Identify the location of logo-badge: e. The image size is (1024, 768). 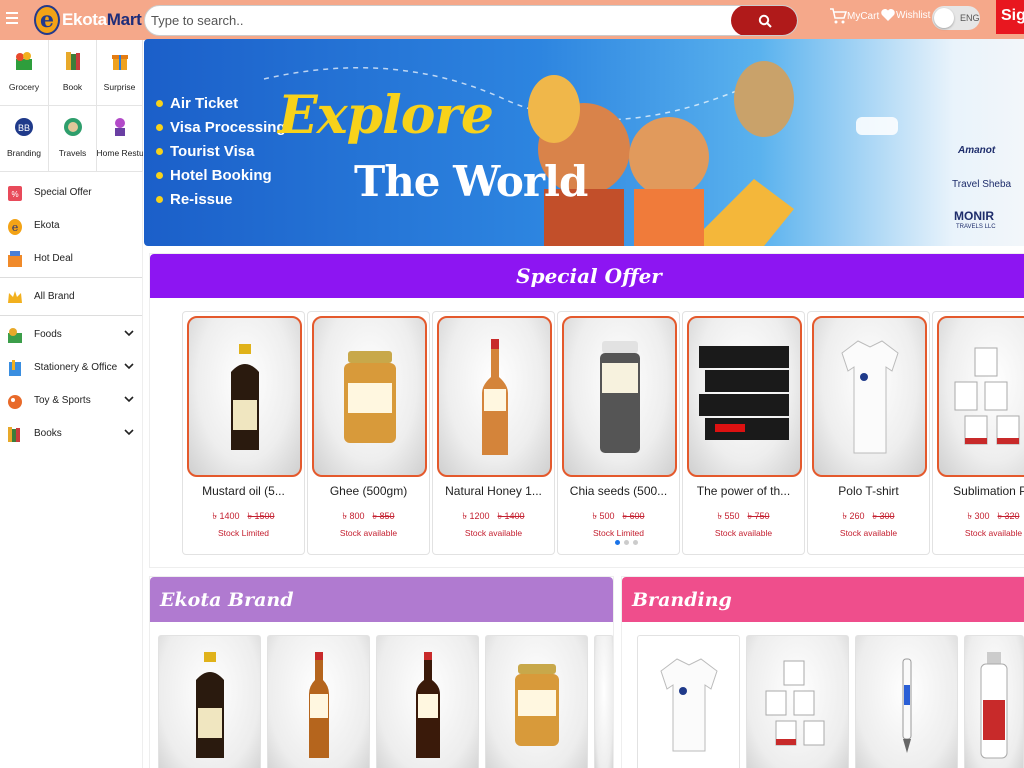
(47, 20).